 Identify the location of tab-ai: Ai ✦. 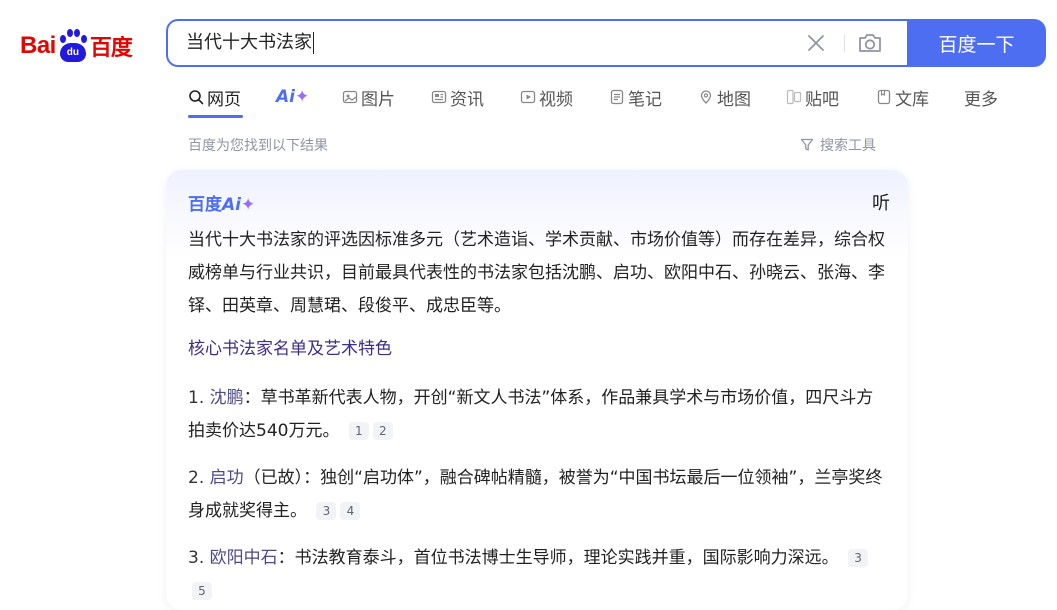
(292, 97).